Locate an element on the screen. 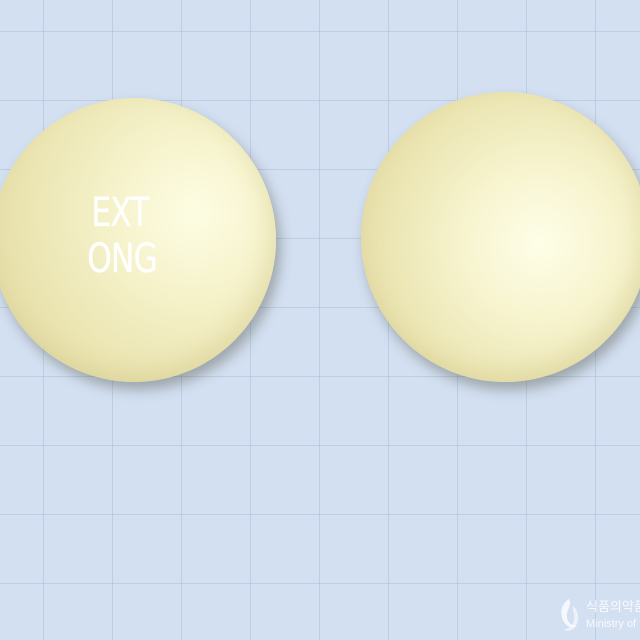 The width and height of the screenshot is (640, 640). ministry-logo-icon is located at coordinates (570, 615).